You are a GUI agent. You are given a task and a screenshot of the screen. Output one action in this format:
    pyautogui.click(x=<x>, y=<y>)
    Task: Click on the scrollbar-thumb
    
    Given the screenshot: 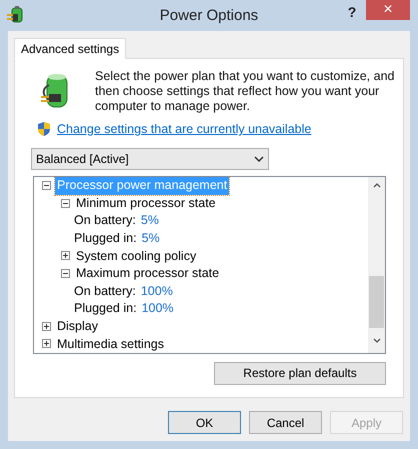 What is the action you would take?
    pyautogui.click(x=376, y=302)
    